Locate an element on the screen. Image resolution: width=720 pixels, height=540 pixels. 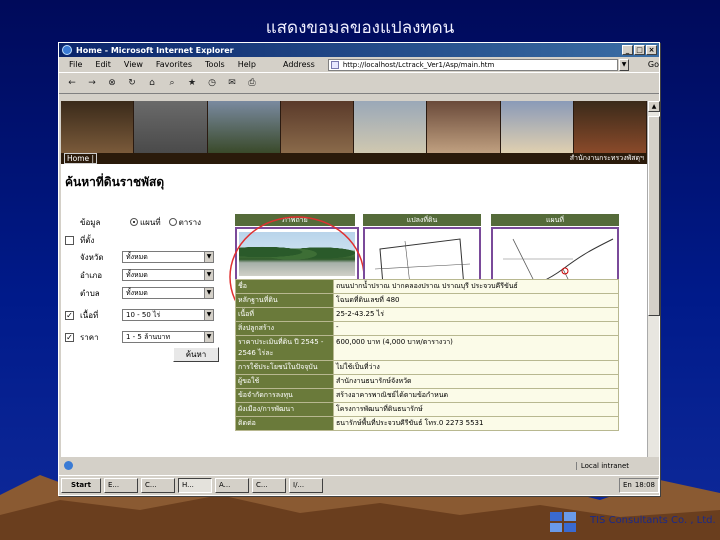
info-key: เนื้อที่ is located at coordinates (284, 314).